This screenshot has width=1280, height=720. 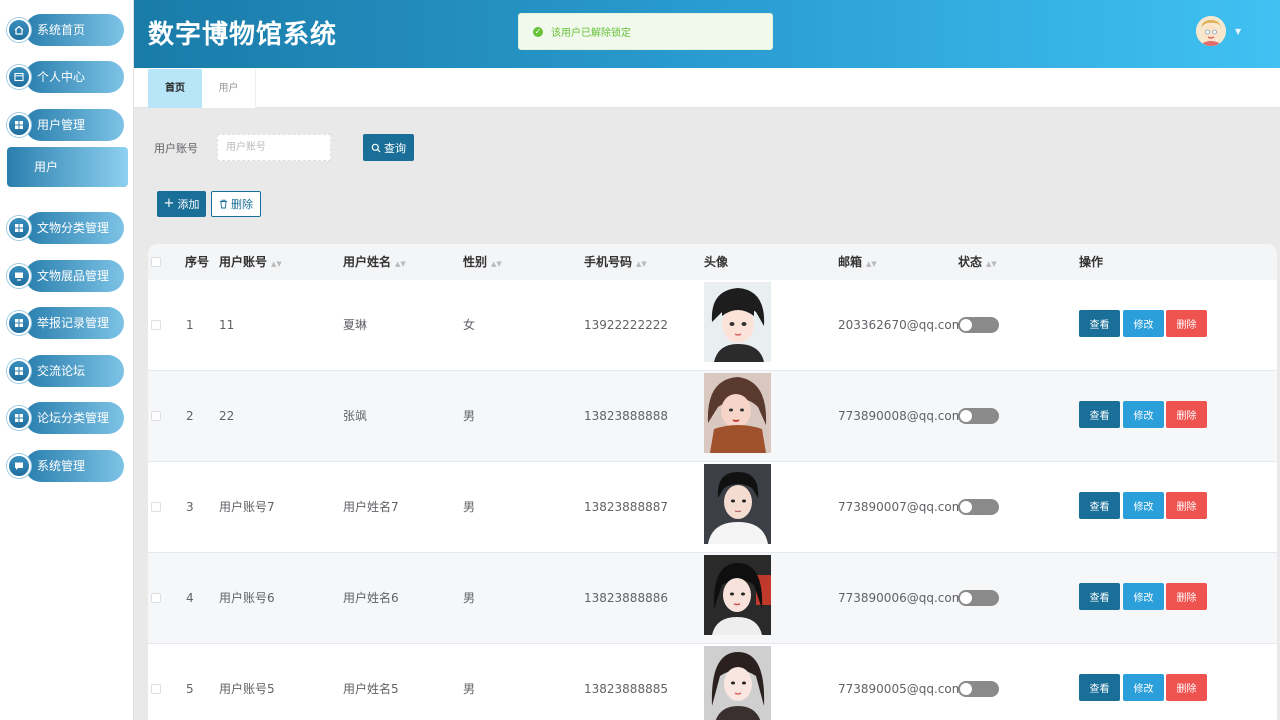 I want to click on app-title: 数字博物馆系统, so click(x=243, y=35).